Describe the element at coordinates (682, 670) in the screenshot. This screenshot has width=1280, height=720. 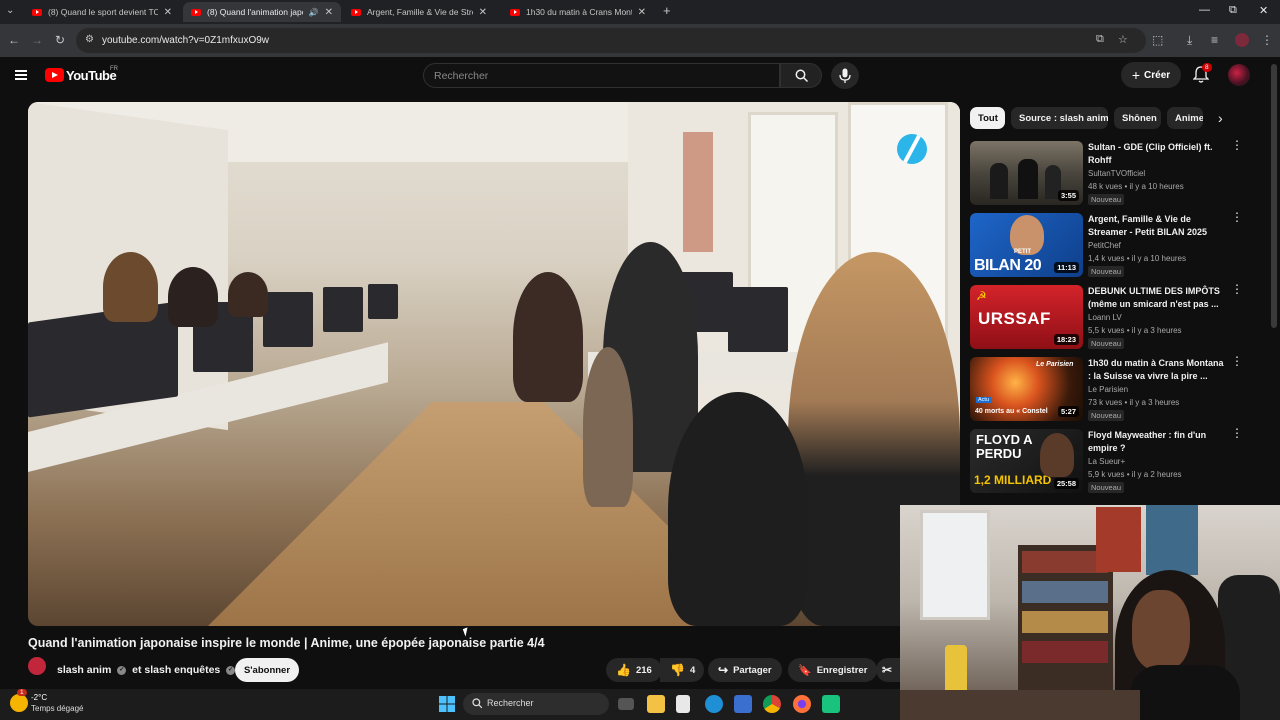
I see `dislike-button: 👎 4` at that location.